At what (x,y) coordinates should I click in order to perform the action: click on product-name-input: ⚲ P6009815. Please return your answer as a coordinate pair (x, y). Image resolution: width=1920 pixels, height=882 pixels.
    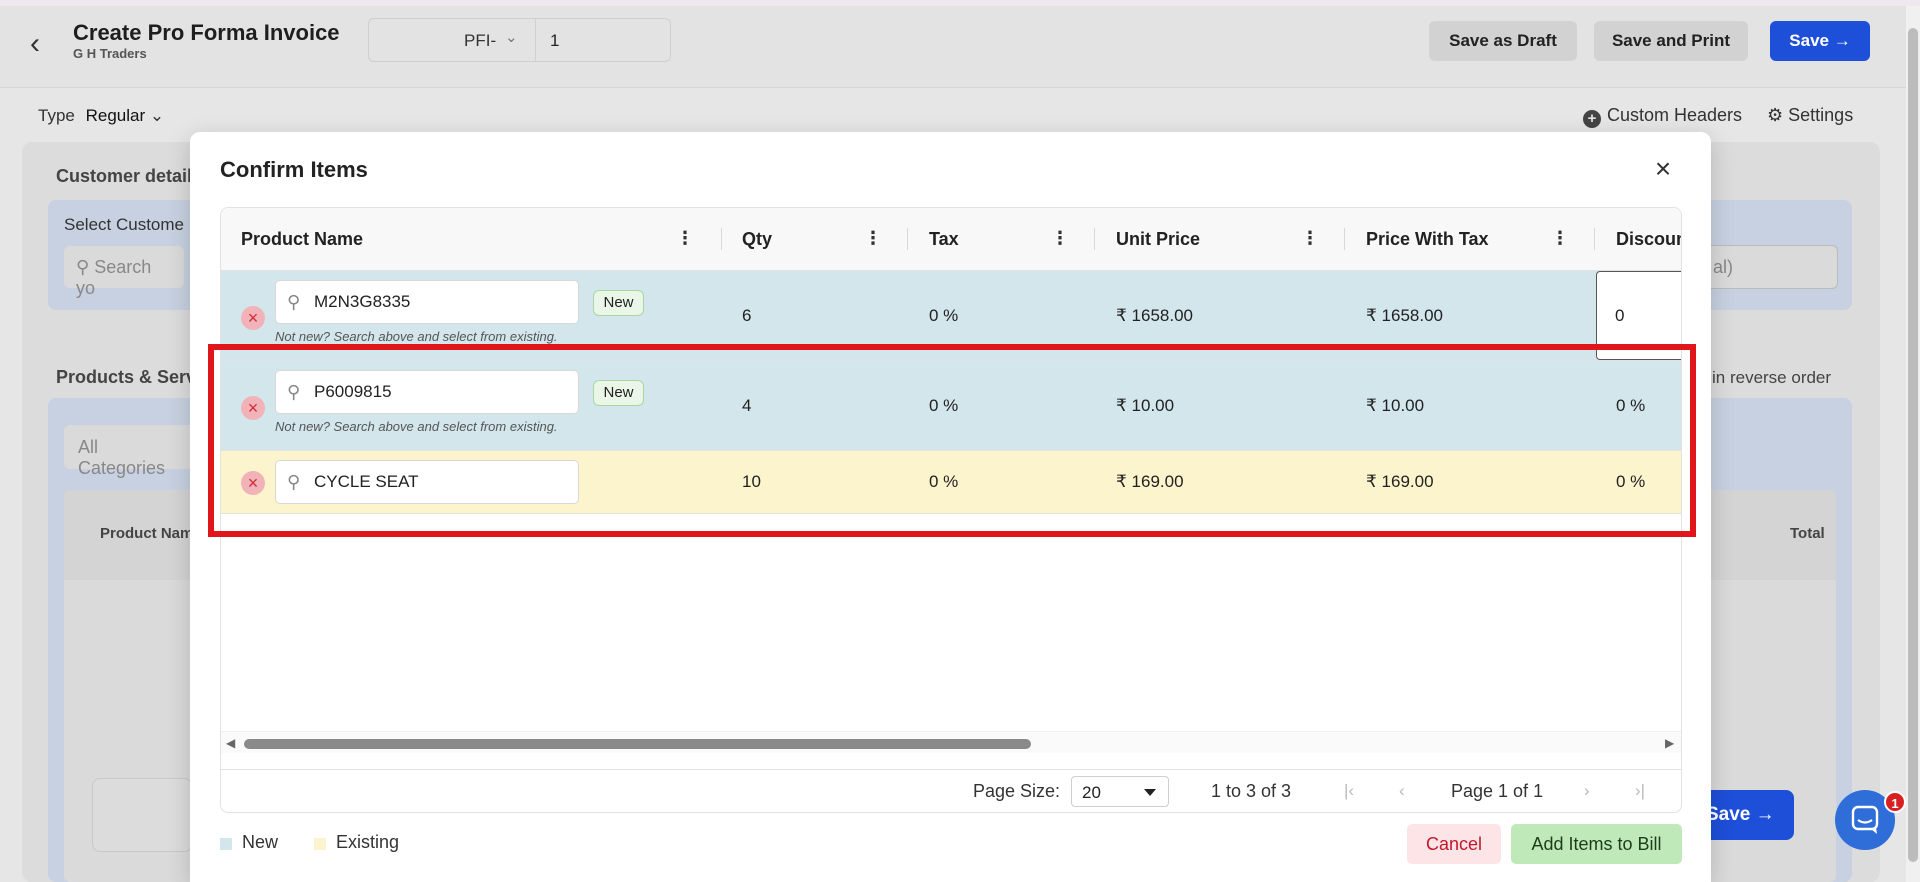
    Looking at the image, I should click on (427, 392).